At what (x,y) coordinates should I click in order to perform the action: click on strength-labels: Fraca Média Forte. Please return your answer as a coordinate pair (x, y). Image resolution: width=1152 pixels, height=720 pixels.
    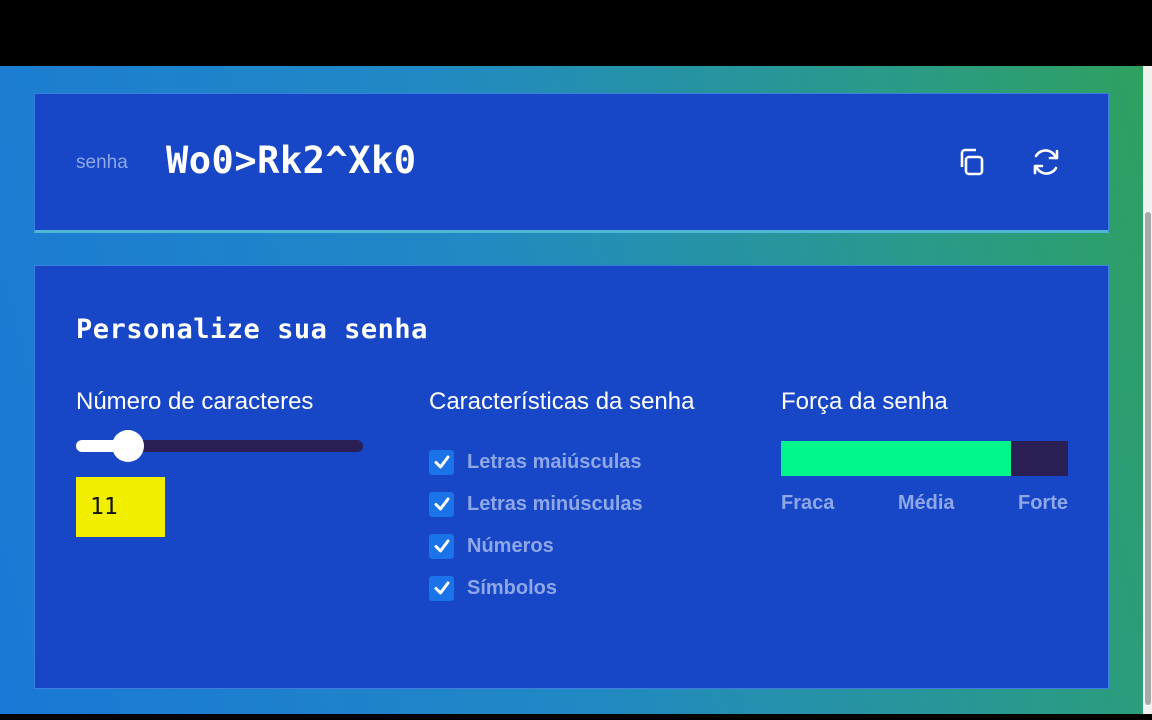
    Looking at the image, I should click on (924, 503).